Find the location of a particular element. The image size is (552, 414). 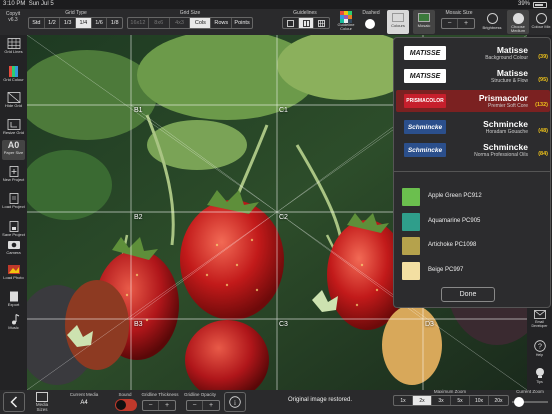

colour-mix-button: Colour Mix is located at coordinates (541, 22).